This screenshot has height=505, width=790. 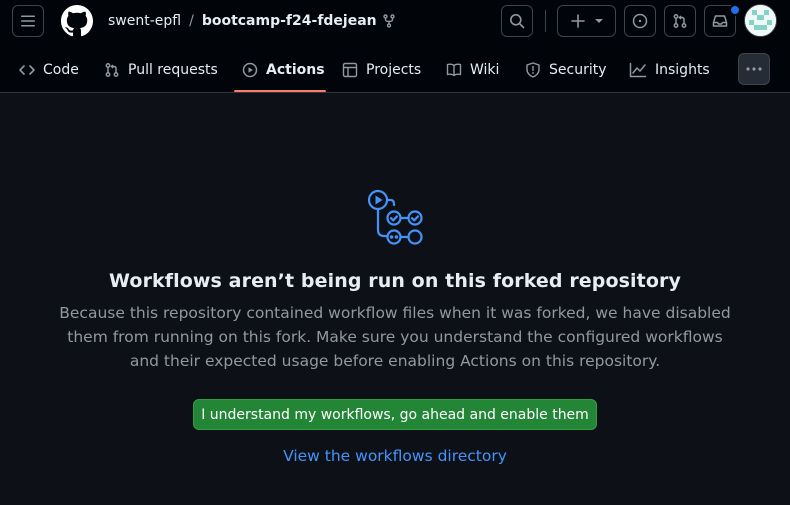 I want to click on pull-requests-button, so click(x=680, y=21).